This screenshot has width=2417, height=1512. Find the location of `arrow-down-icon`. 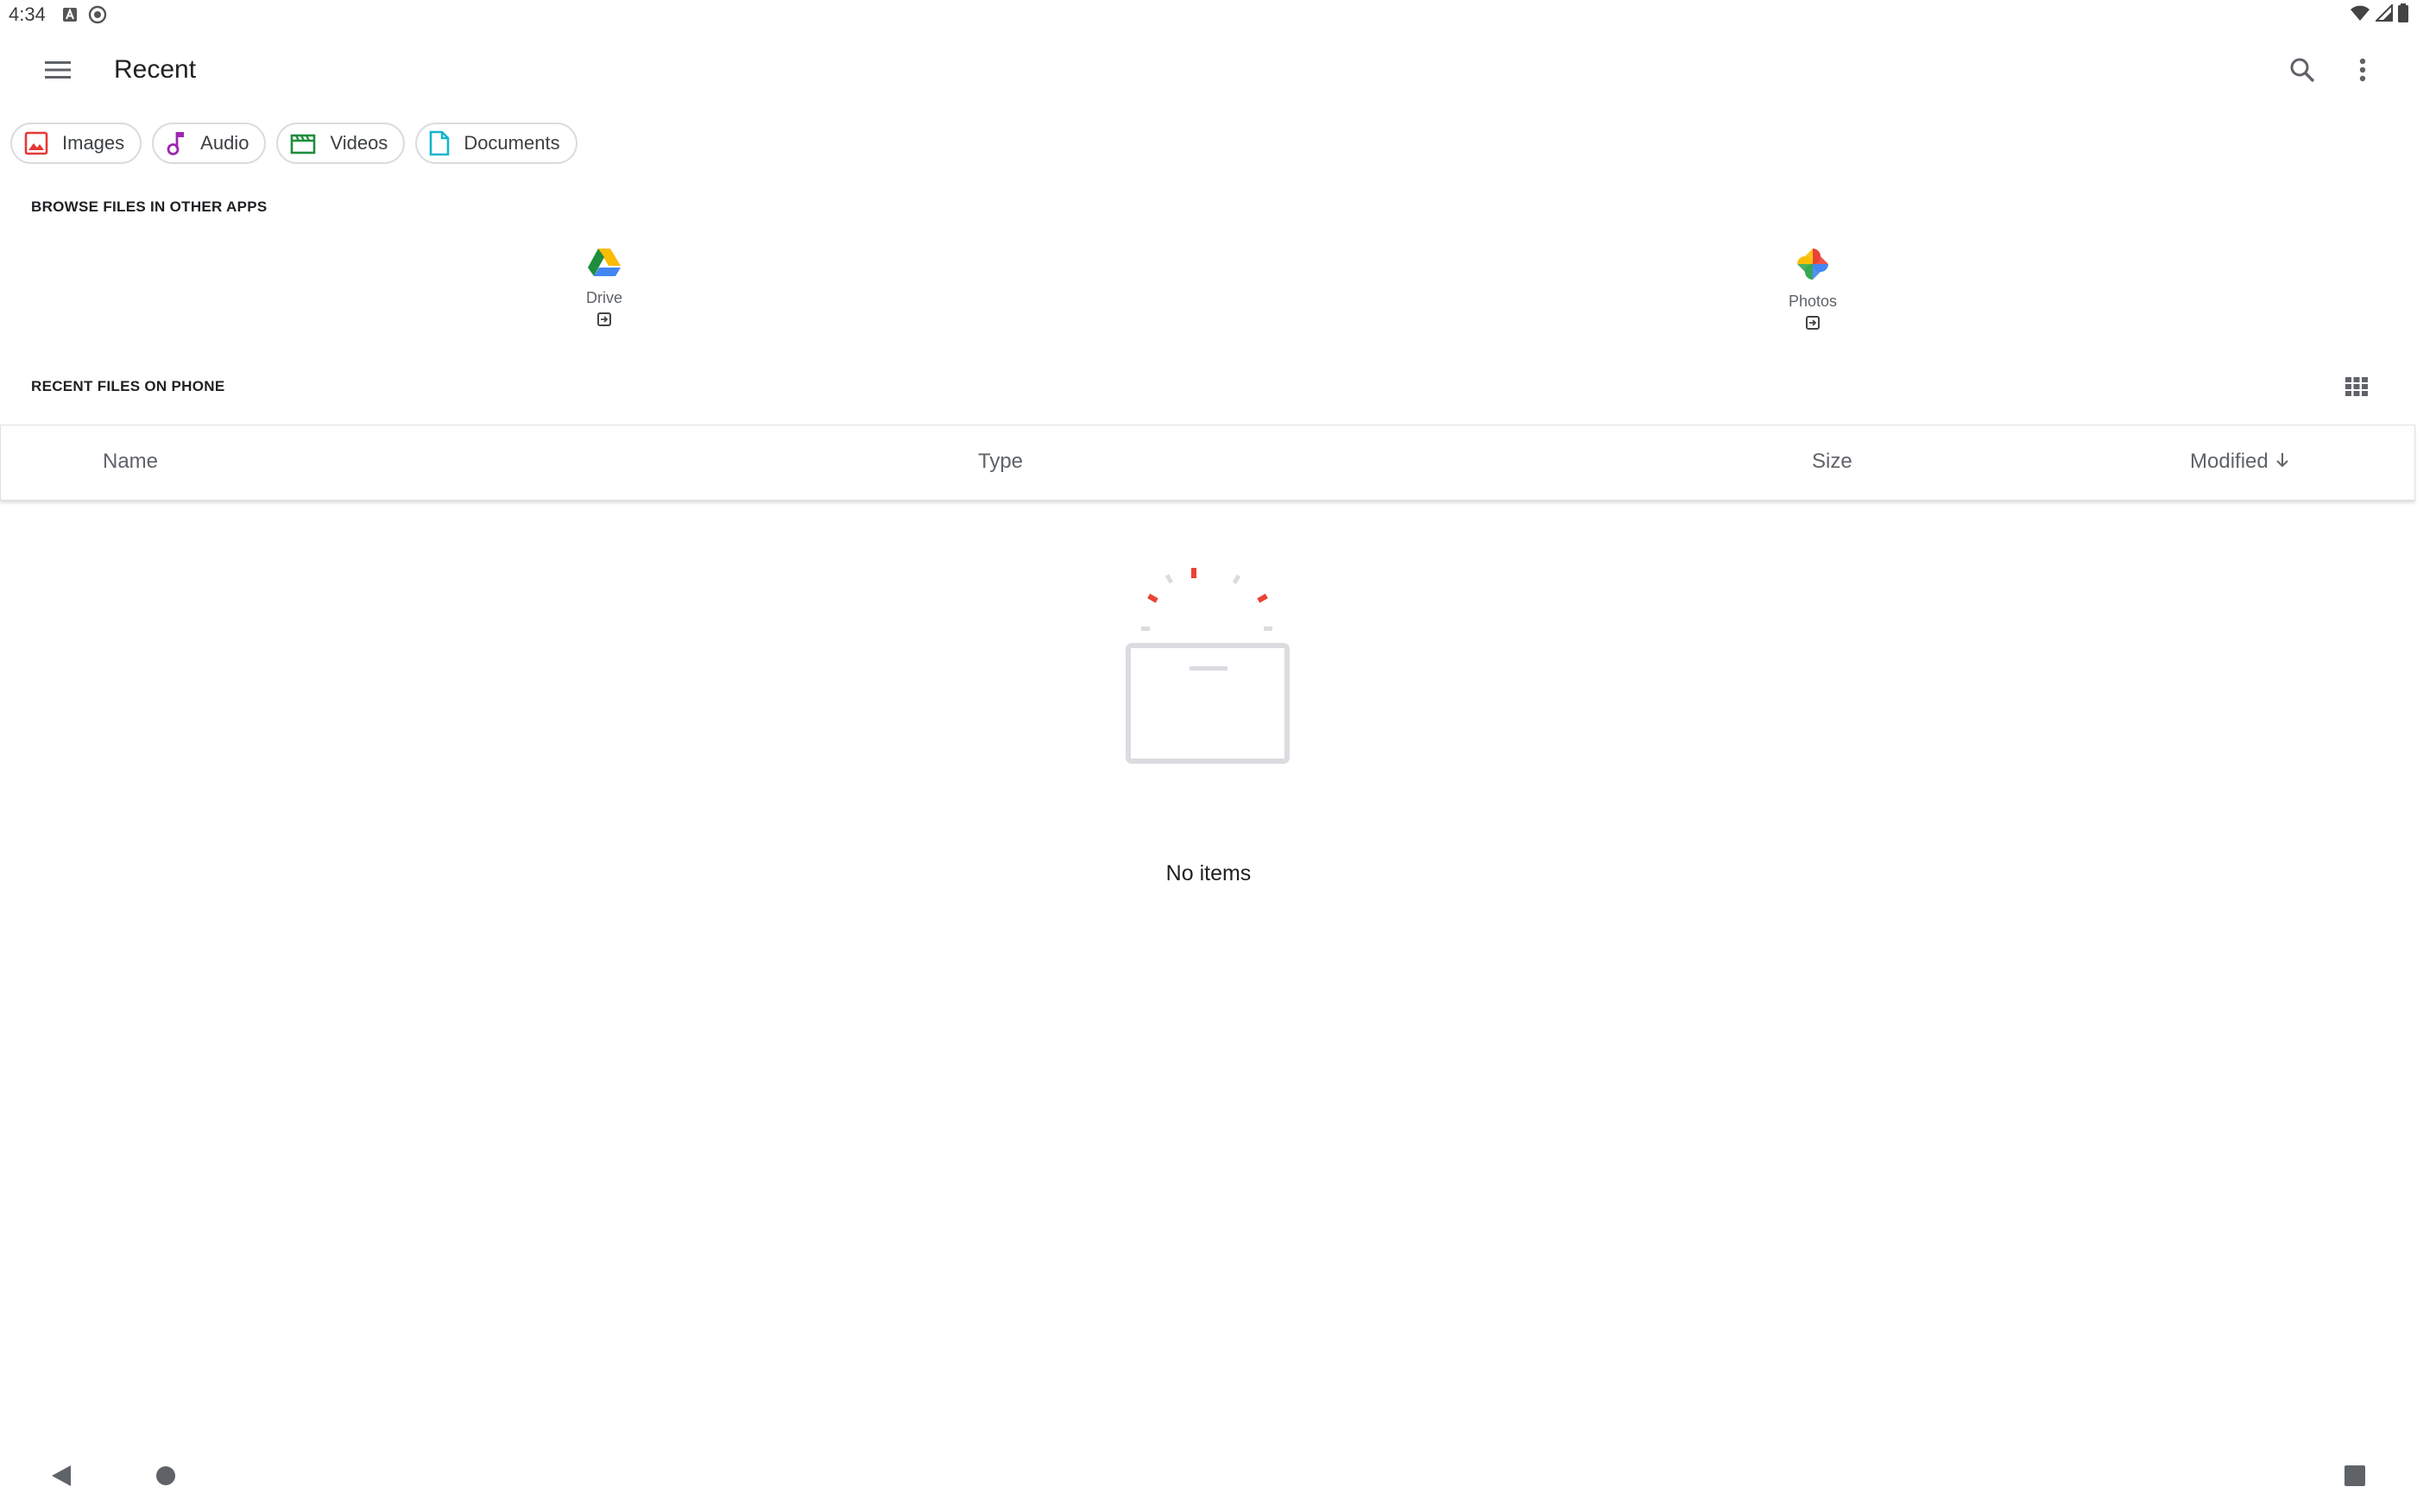

arrow-down-icon is located at coordinates (2282, 462).